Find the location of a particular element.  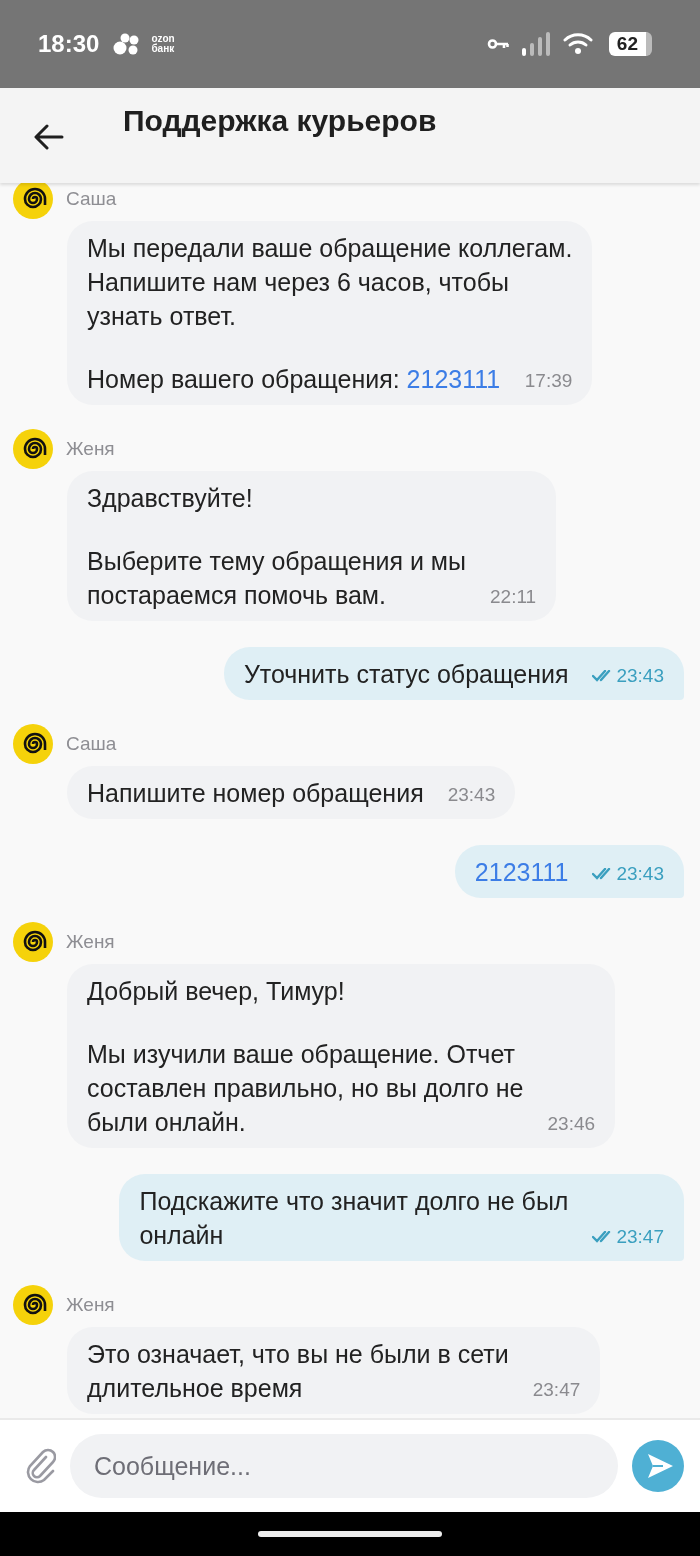

signal-icon is located at coordinates (535, 44).